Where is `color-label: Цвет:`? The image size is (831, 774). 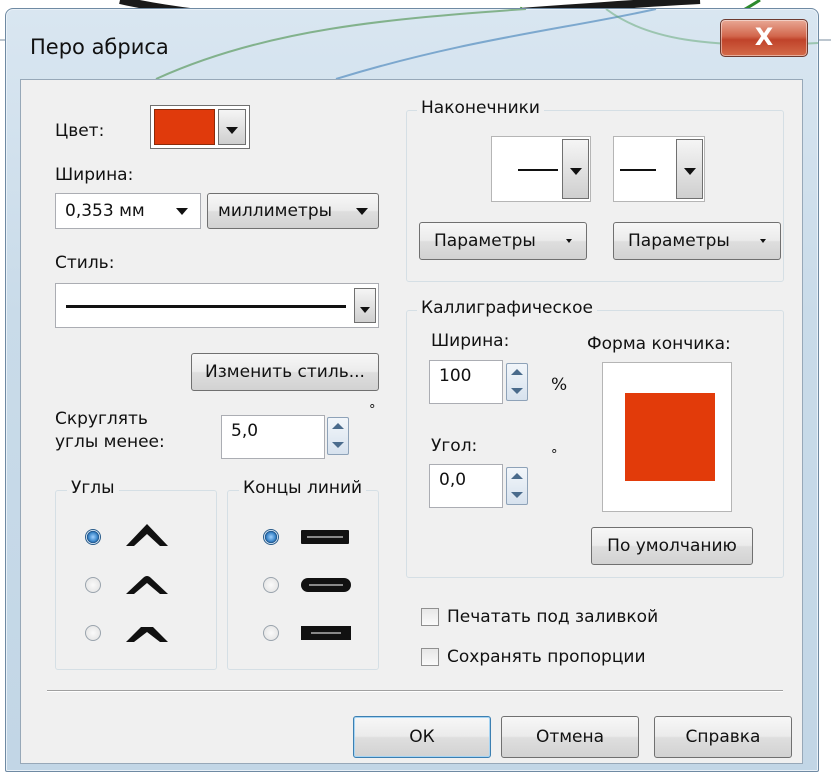 color-label: Цвет: is located at coordinates (79, 131).